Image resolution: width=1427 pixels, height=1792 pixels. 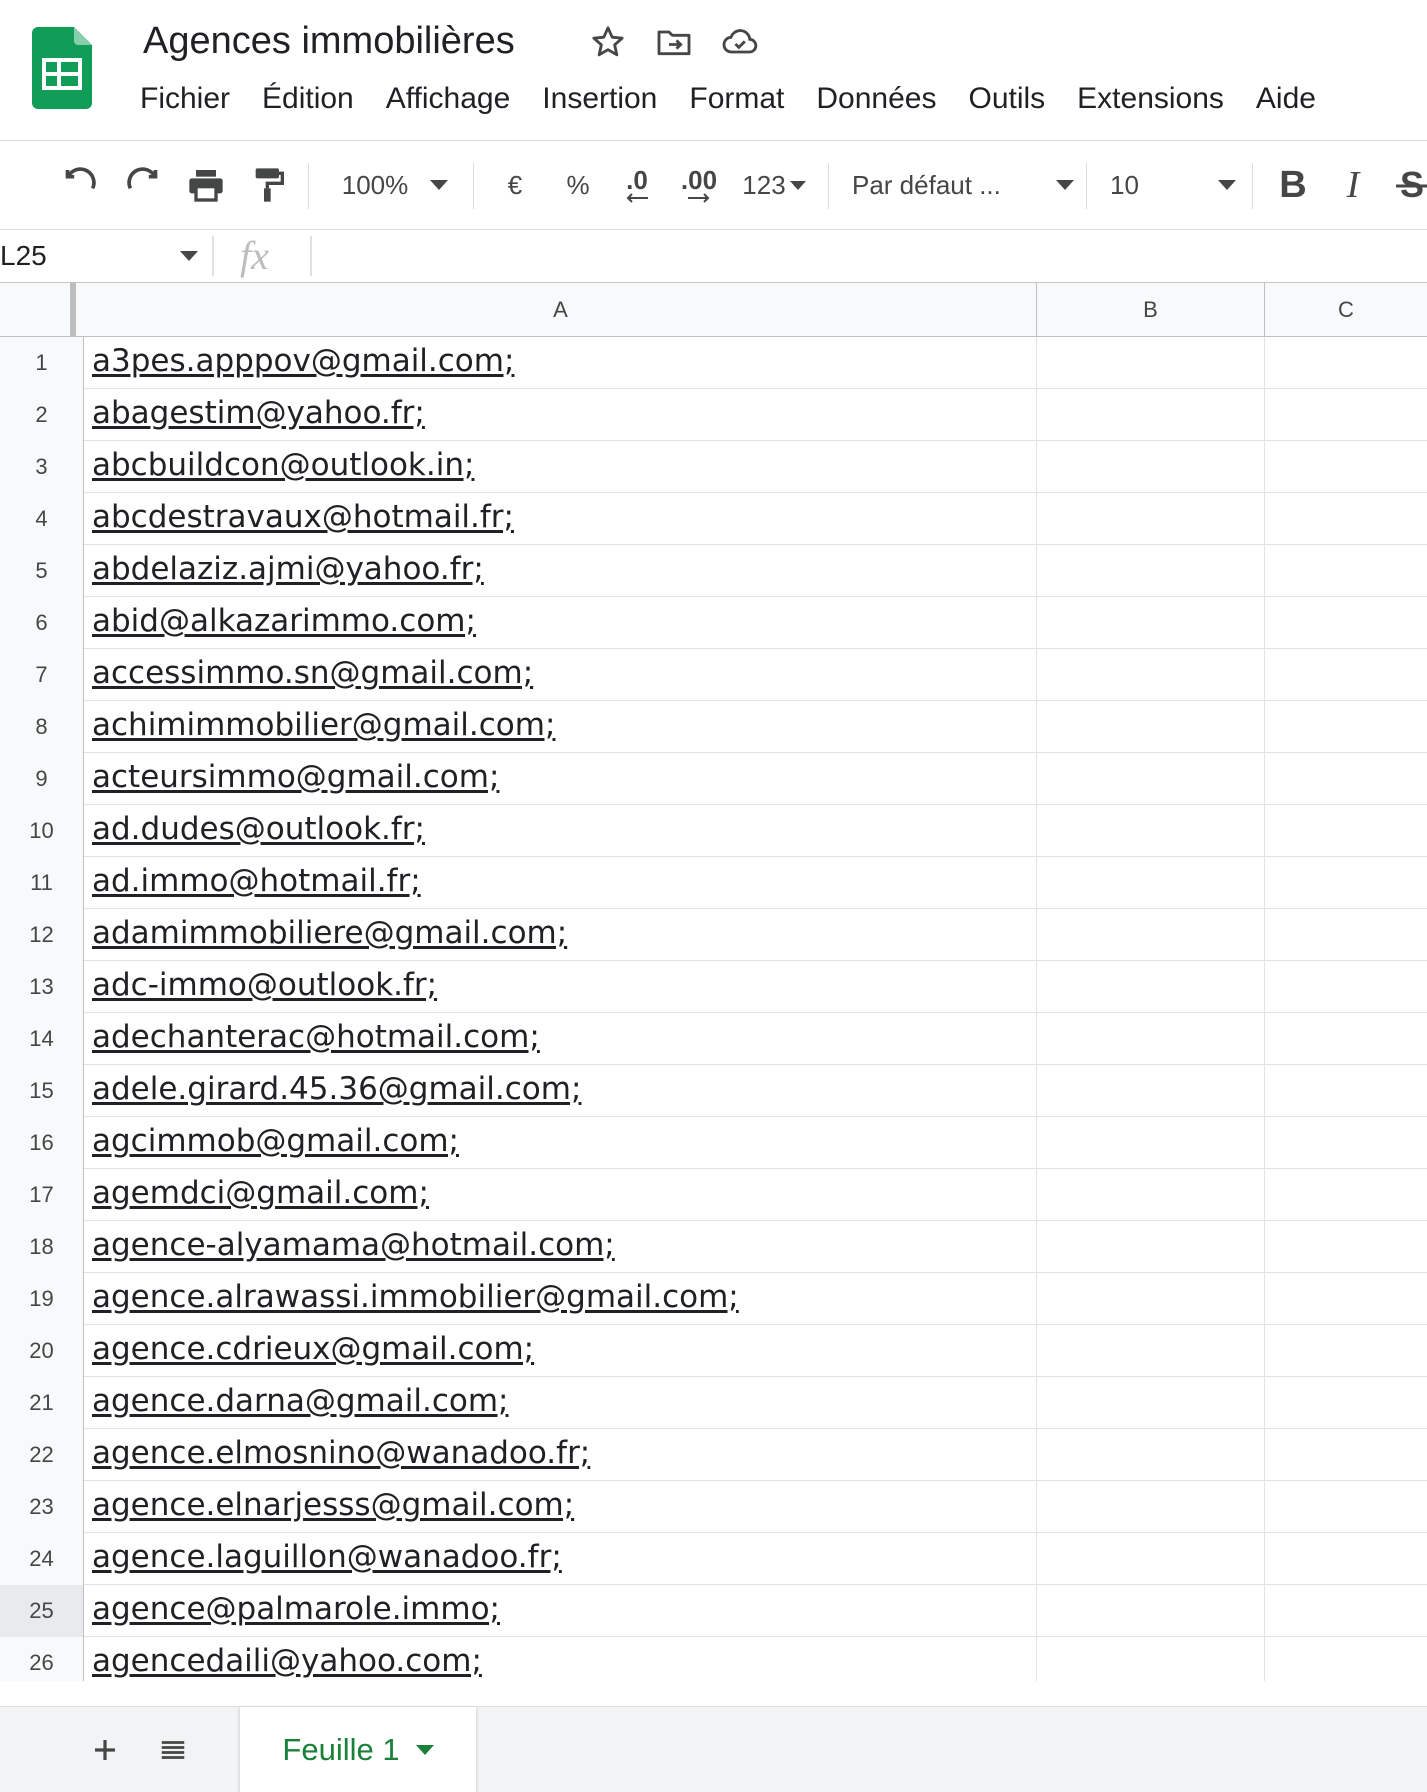 I want to click on cell-a: adele.girard.45.36@gmail.com;, so click(x=561, y=1091).